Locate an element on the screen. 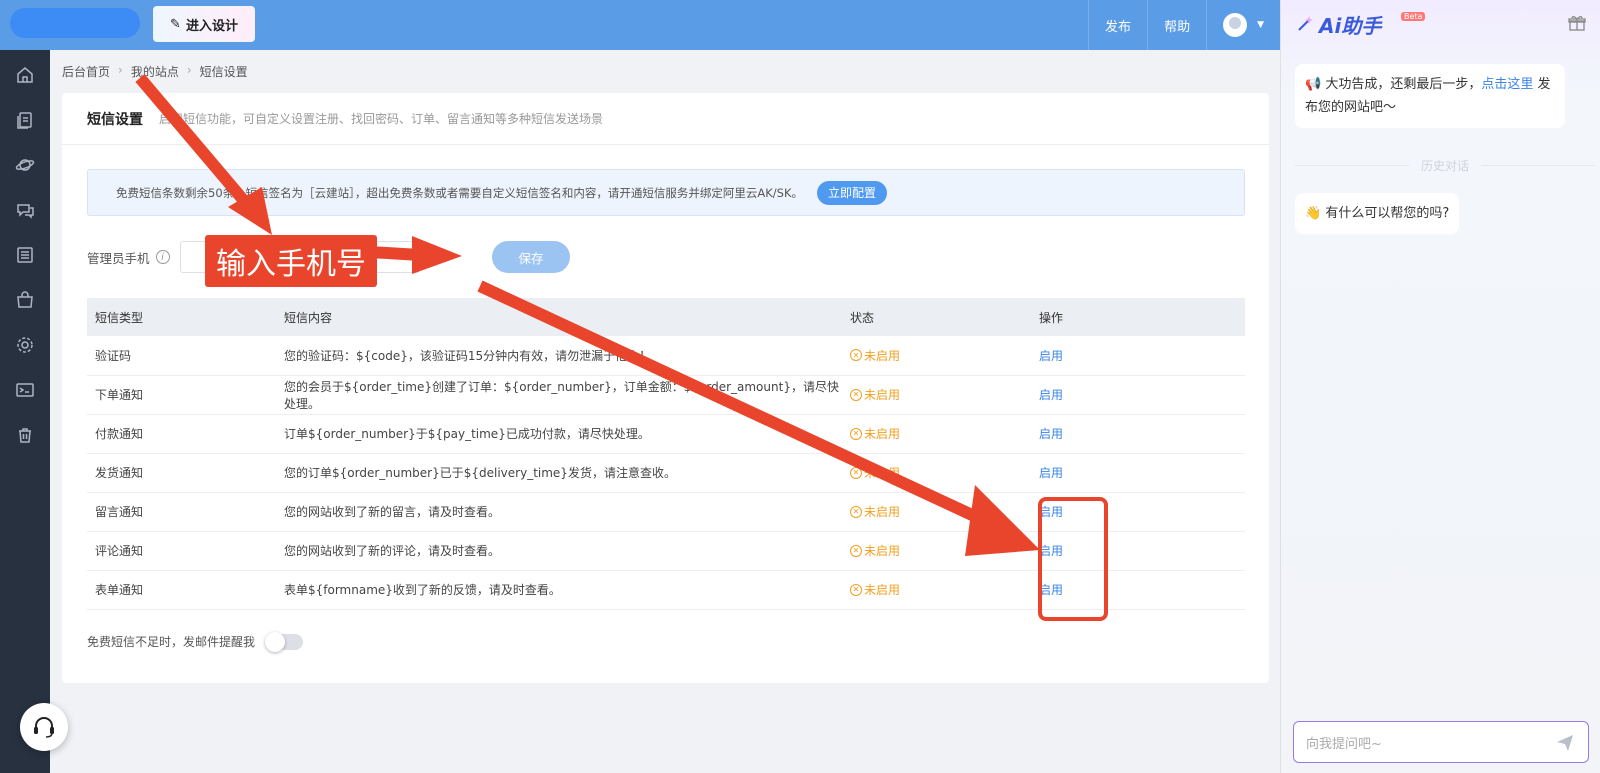 The image size is (1600, 773). user-menu: ▼ is located at coordinates (1243, 25).